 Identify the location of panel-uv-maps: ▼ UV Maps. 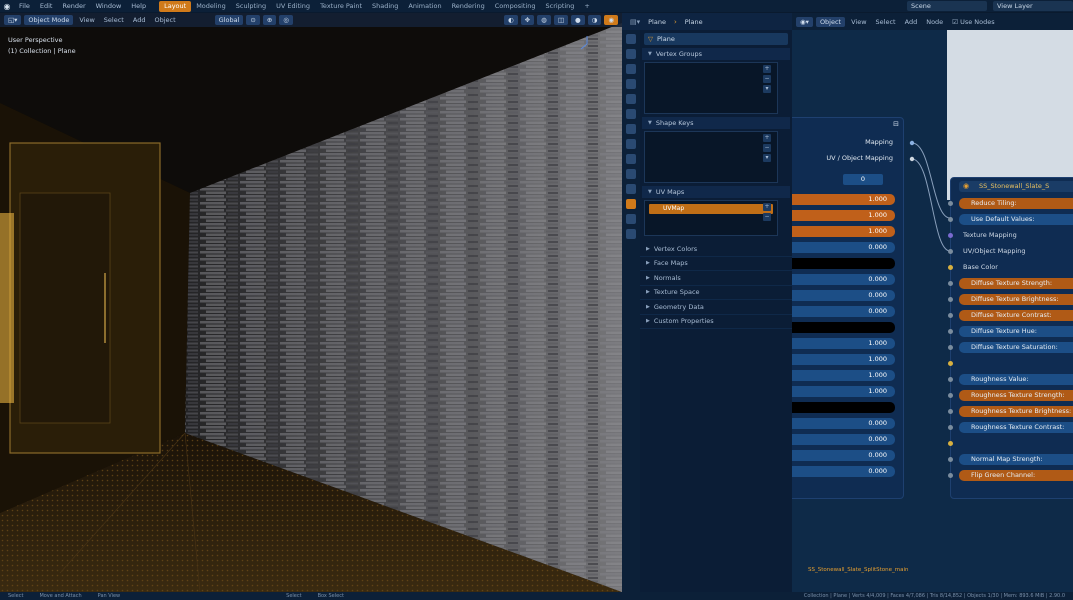
(716, 192).